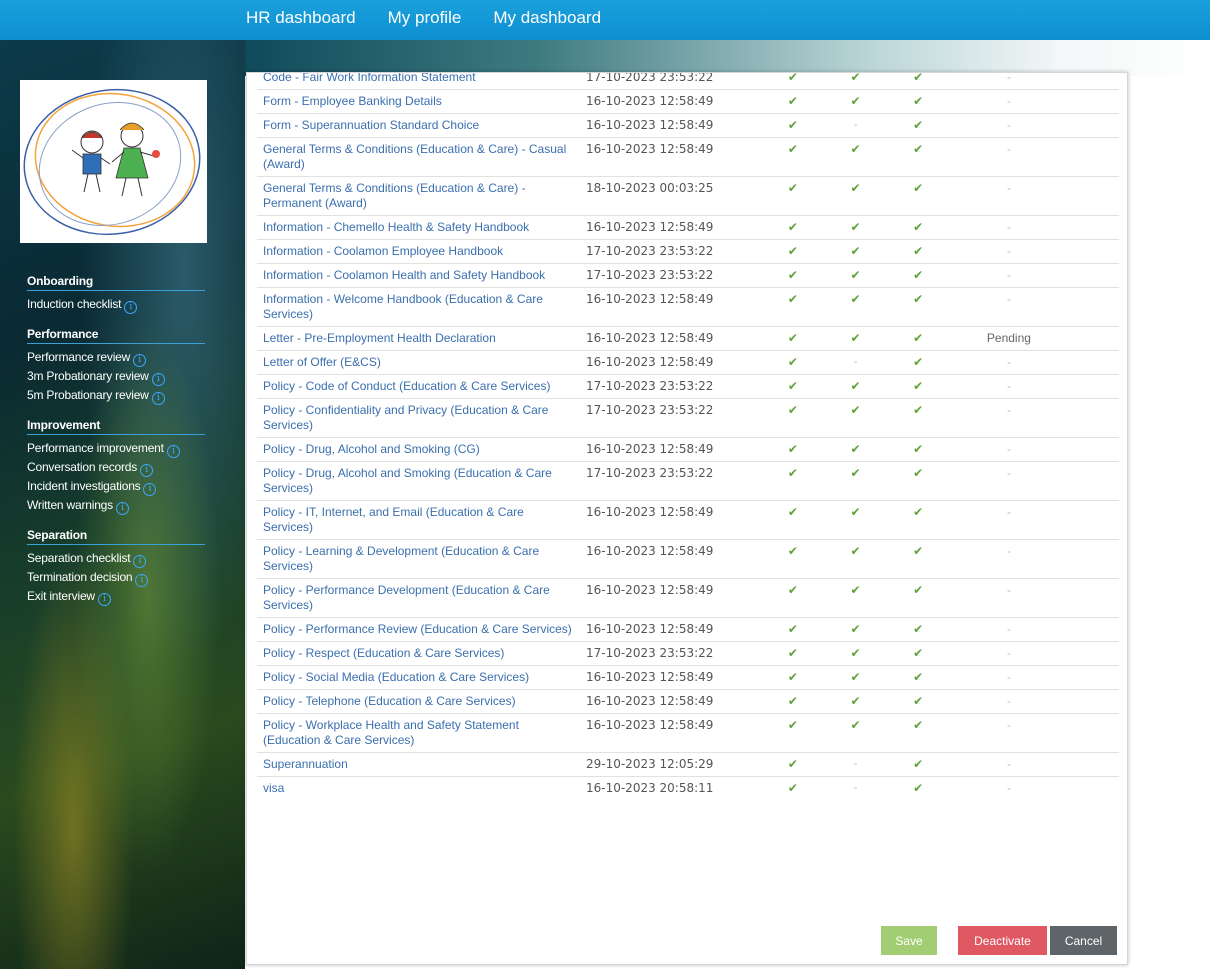 This screenshot has width=1210, height=969. I want to click on document-name-link: Information - Coolamon Employee Handbook, so click(418, 251).